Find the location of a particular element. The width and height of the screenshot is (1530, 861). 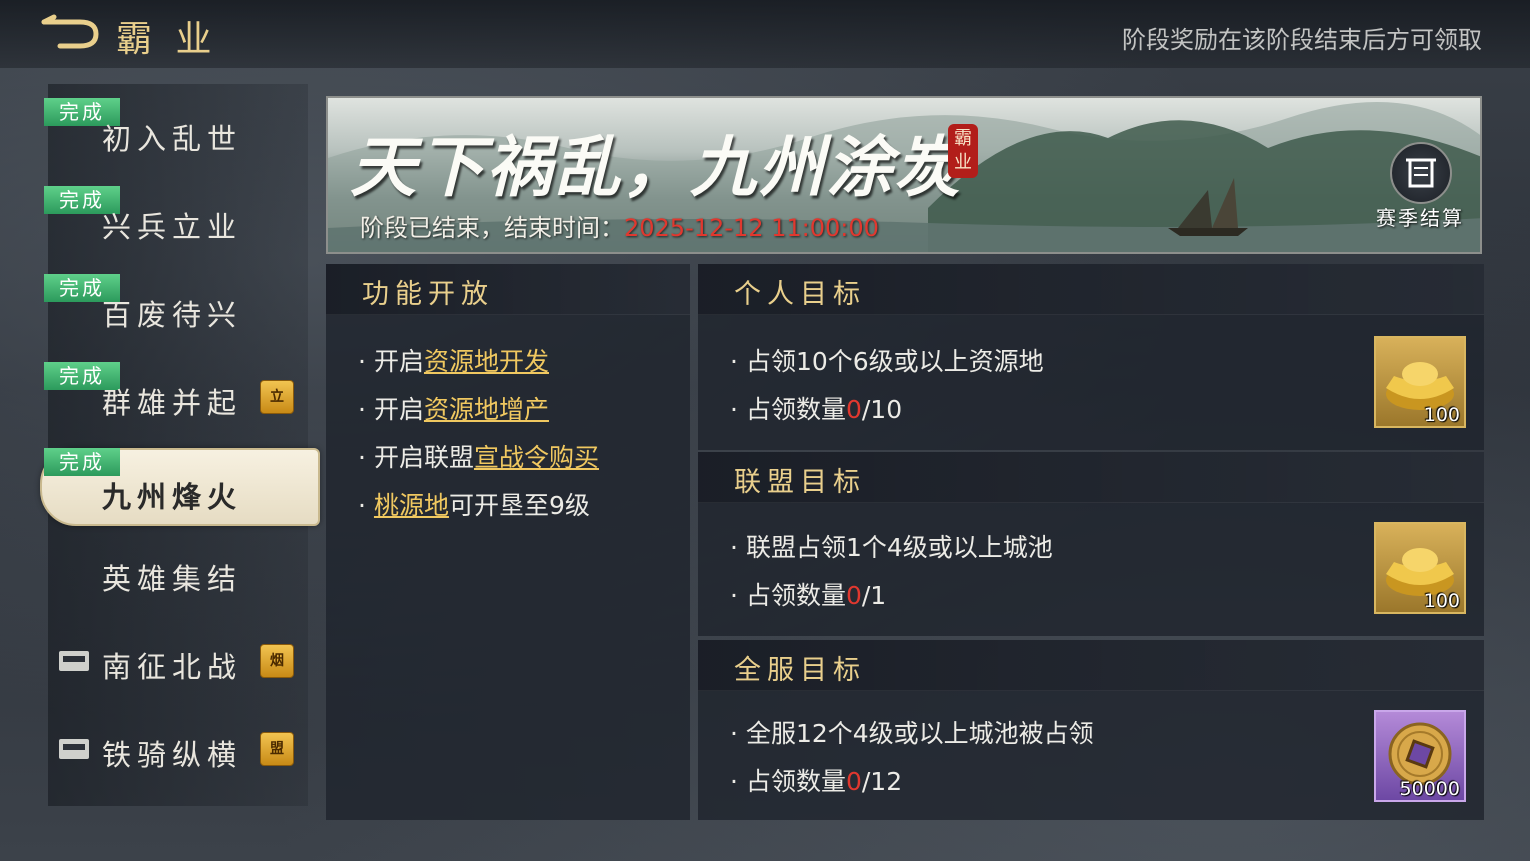

season-settlement-button: 赛季结算 is located at coordinates (1418, 190).